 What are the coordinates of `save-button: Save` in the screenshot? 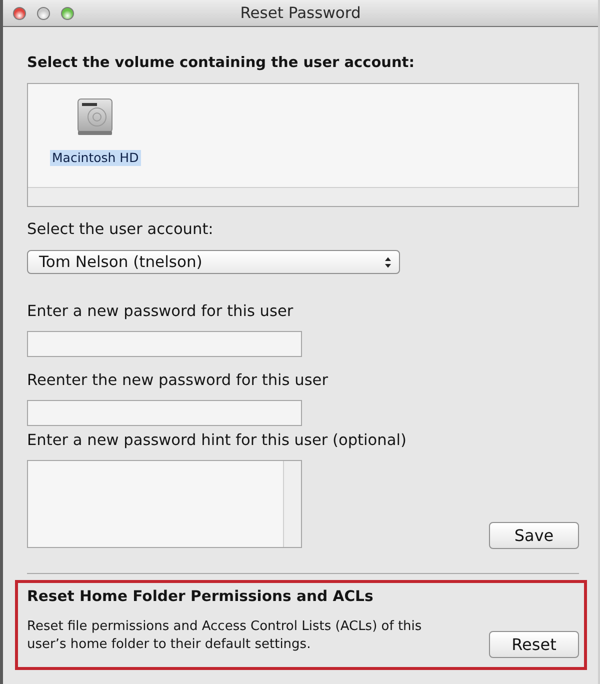 It's located at (534, 535).